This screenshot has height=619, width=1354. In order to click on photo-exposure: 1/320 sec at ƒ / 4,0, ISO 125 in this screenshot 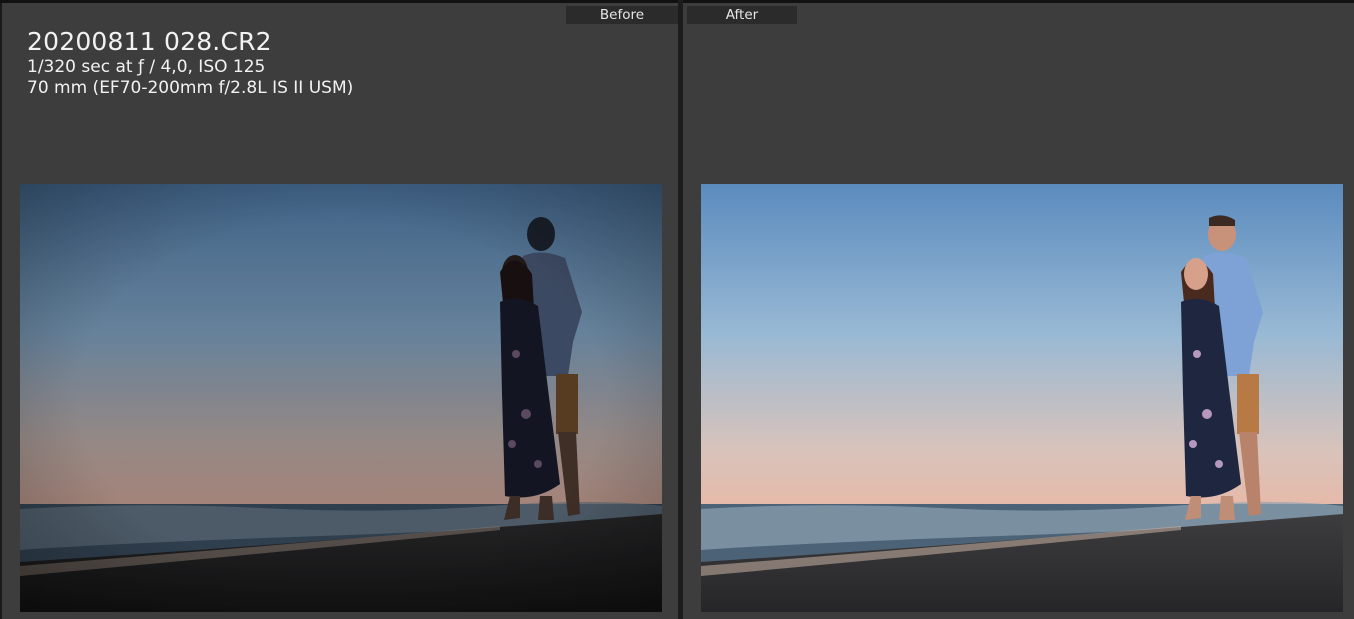, I will do `click(146, 67)`.